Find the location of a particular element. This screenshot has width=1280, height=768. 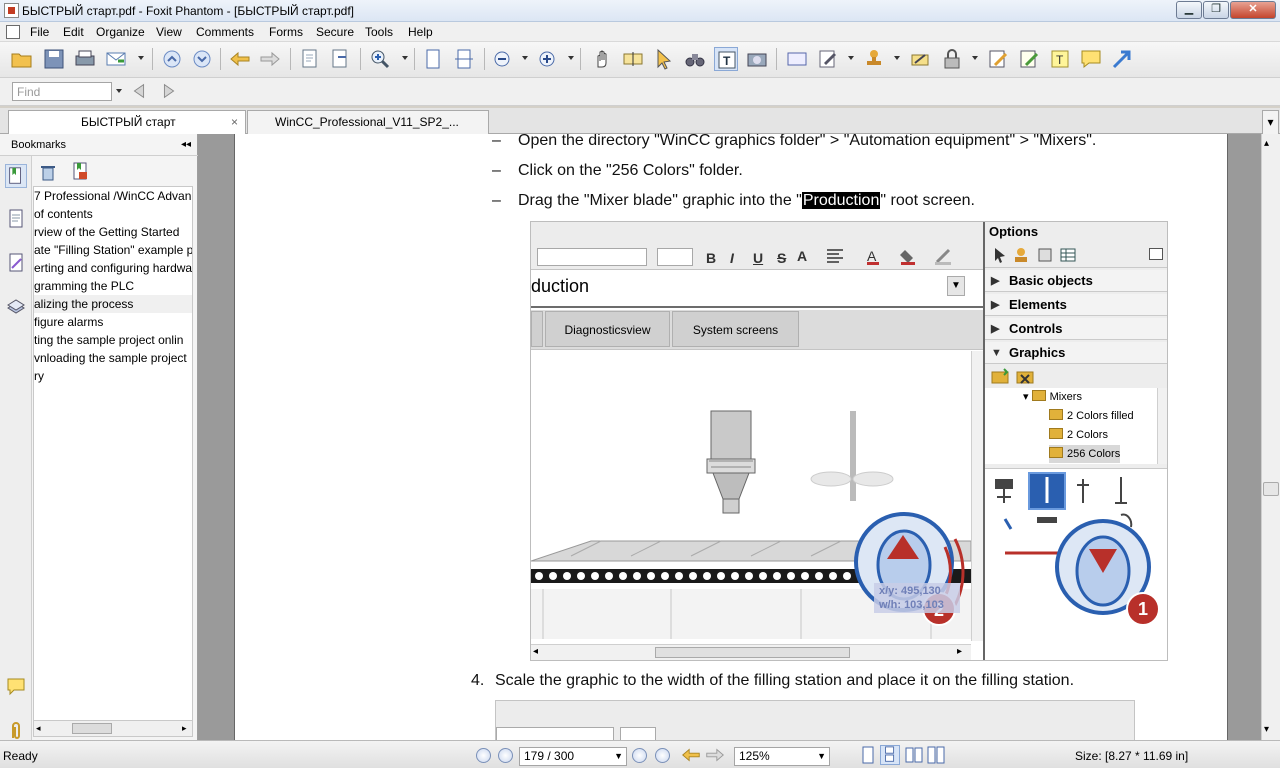

add-bookmark-icon is located at coordinates (80, 171).